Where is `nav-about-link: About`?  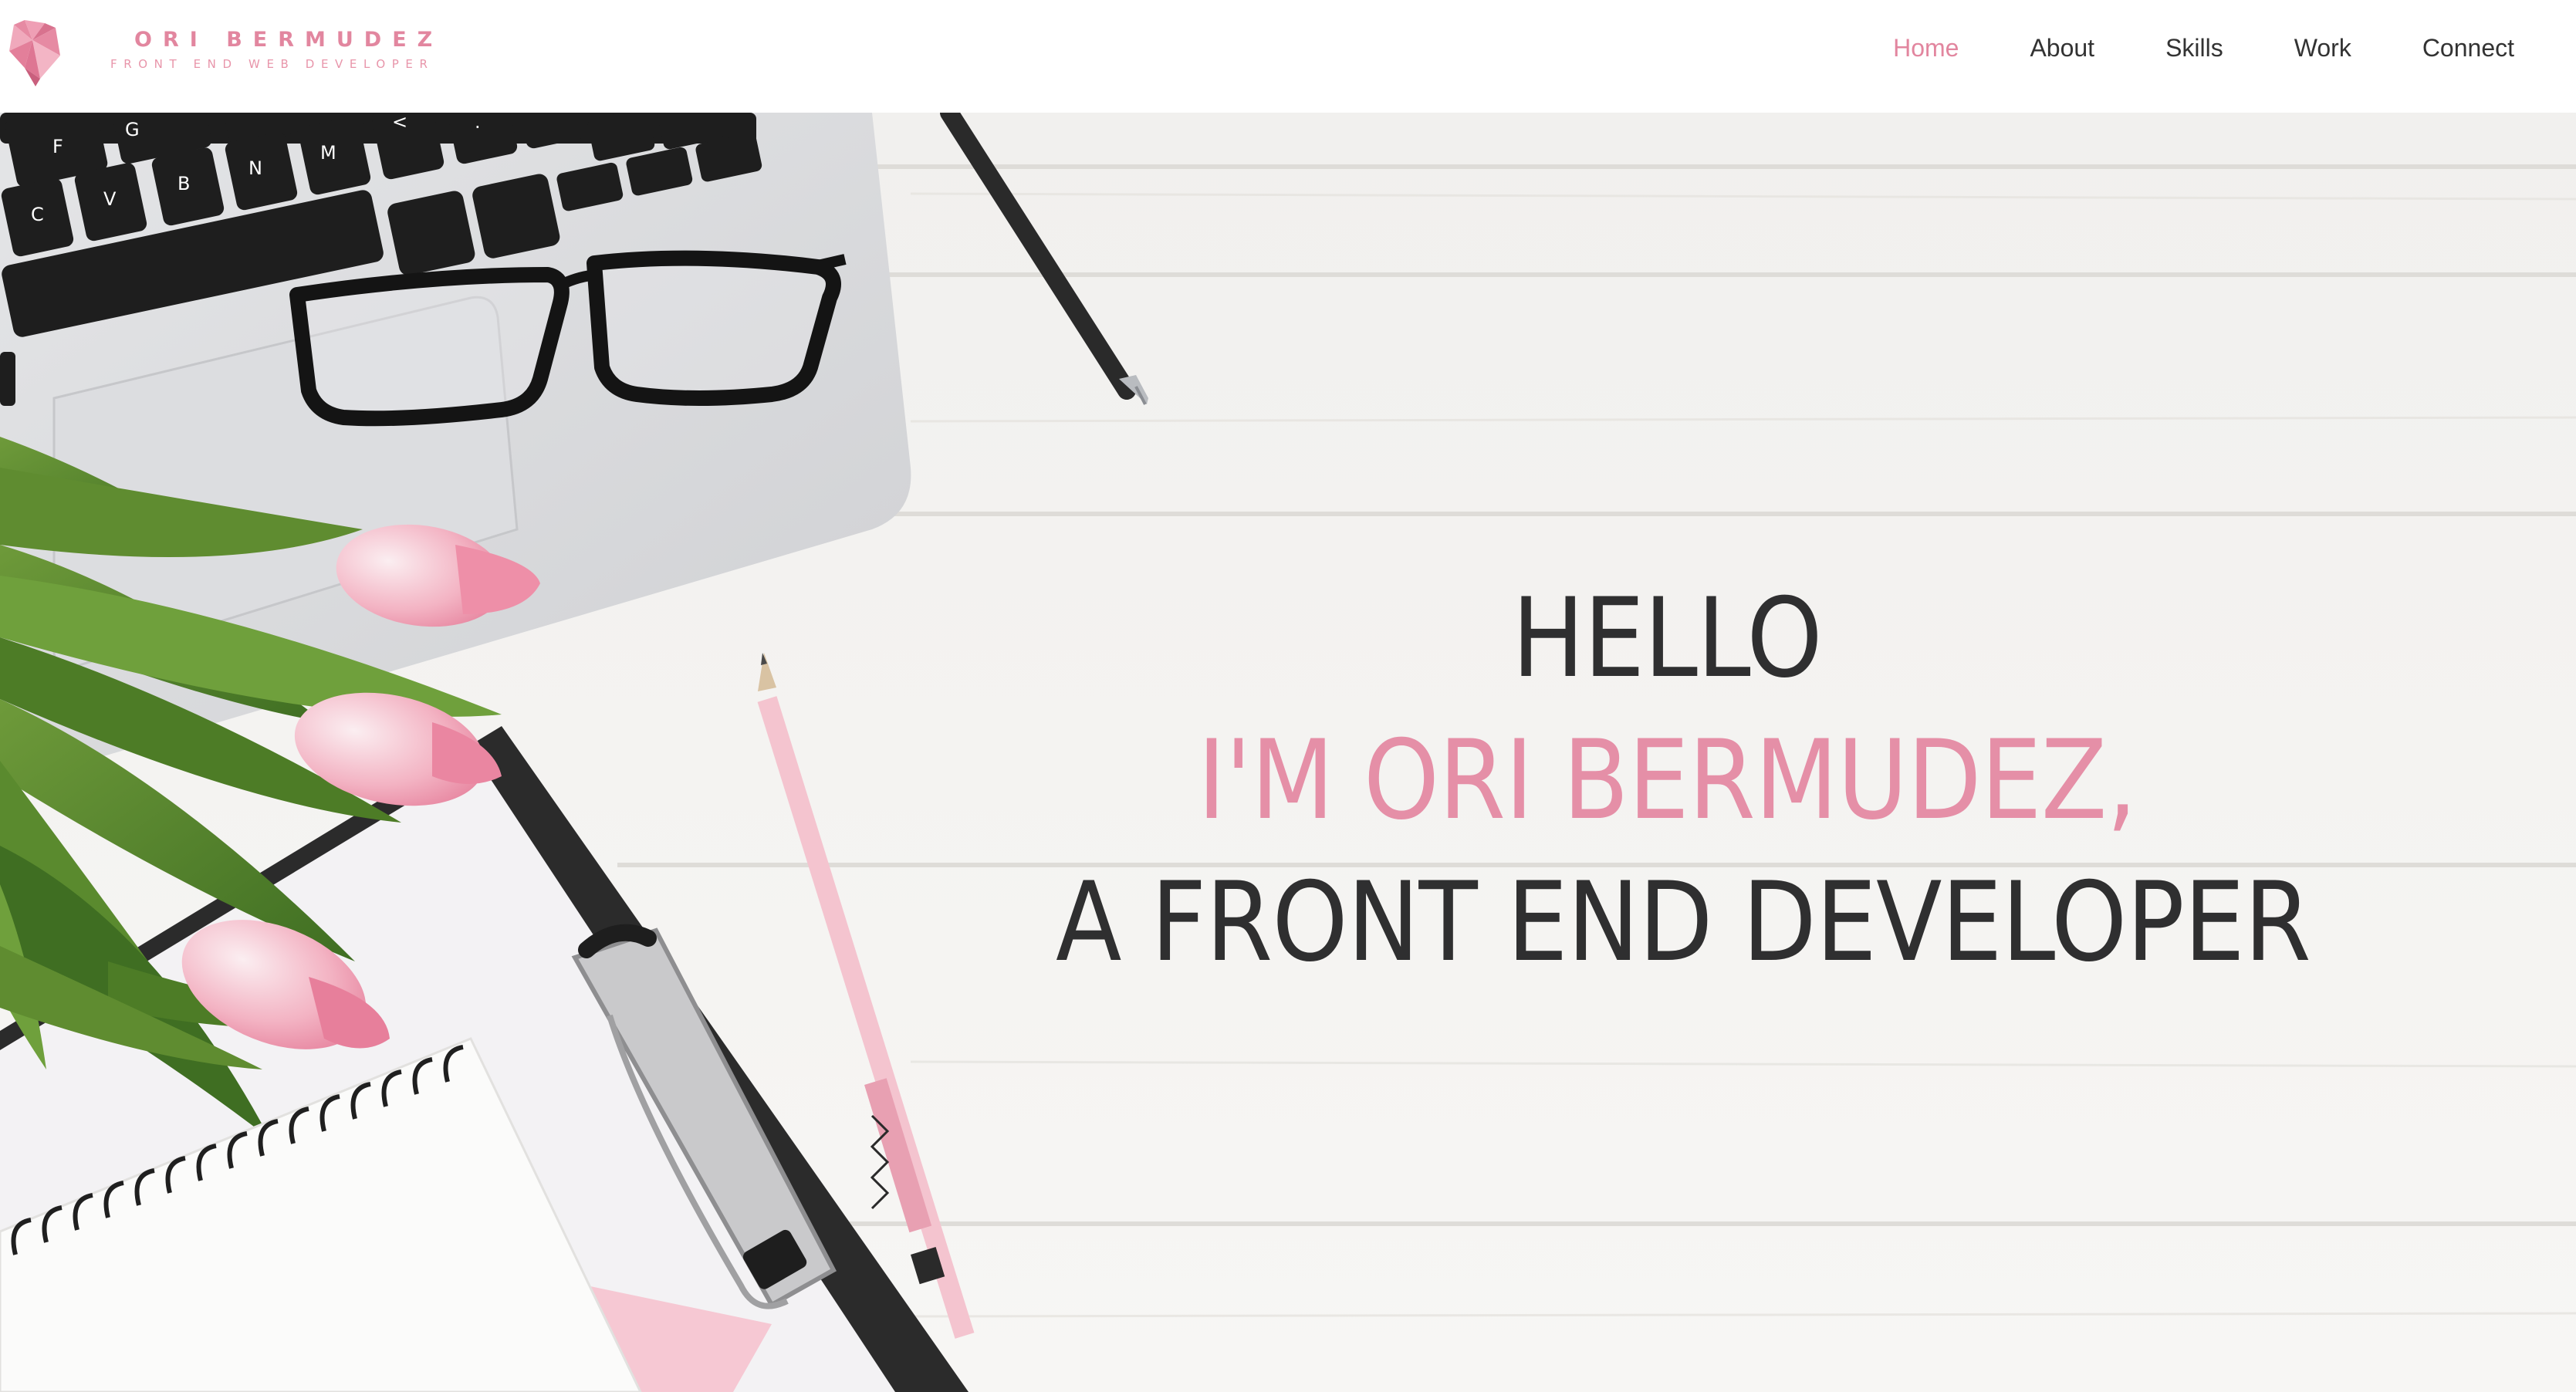 nav-about-link: About is located at coordinates (2062, 48).